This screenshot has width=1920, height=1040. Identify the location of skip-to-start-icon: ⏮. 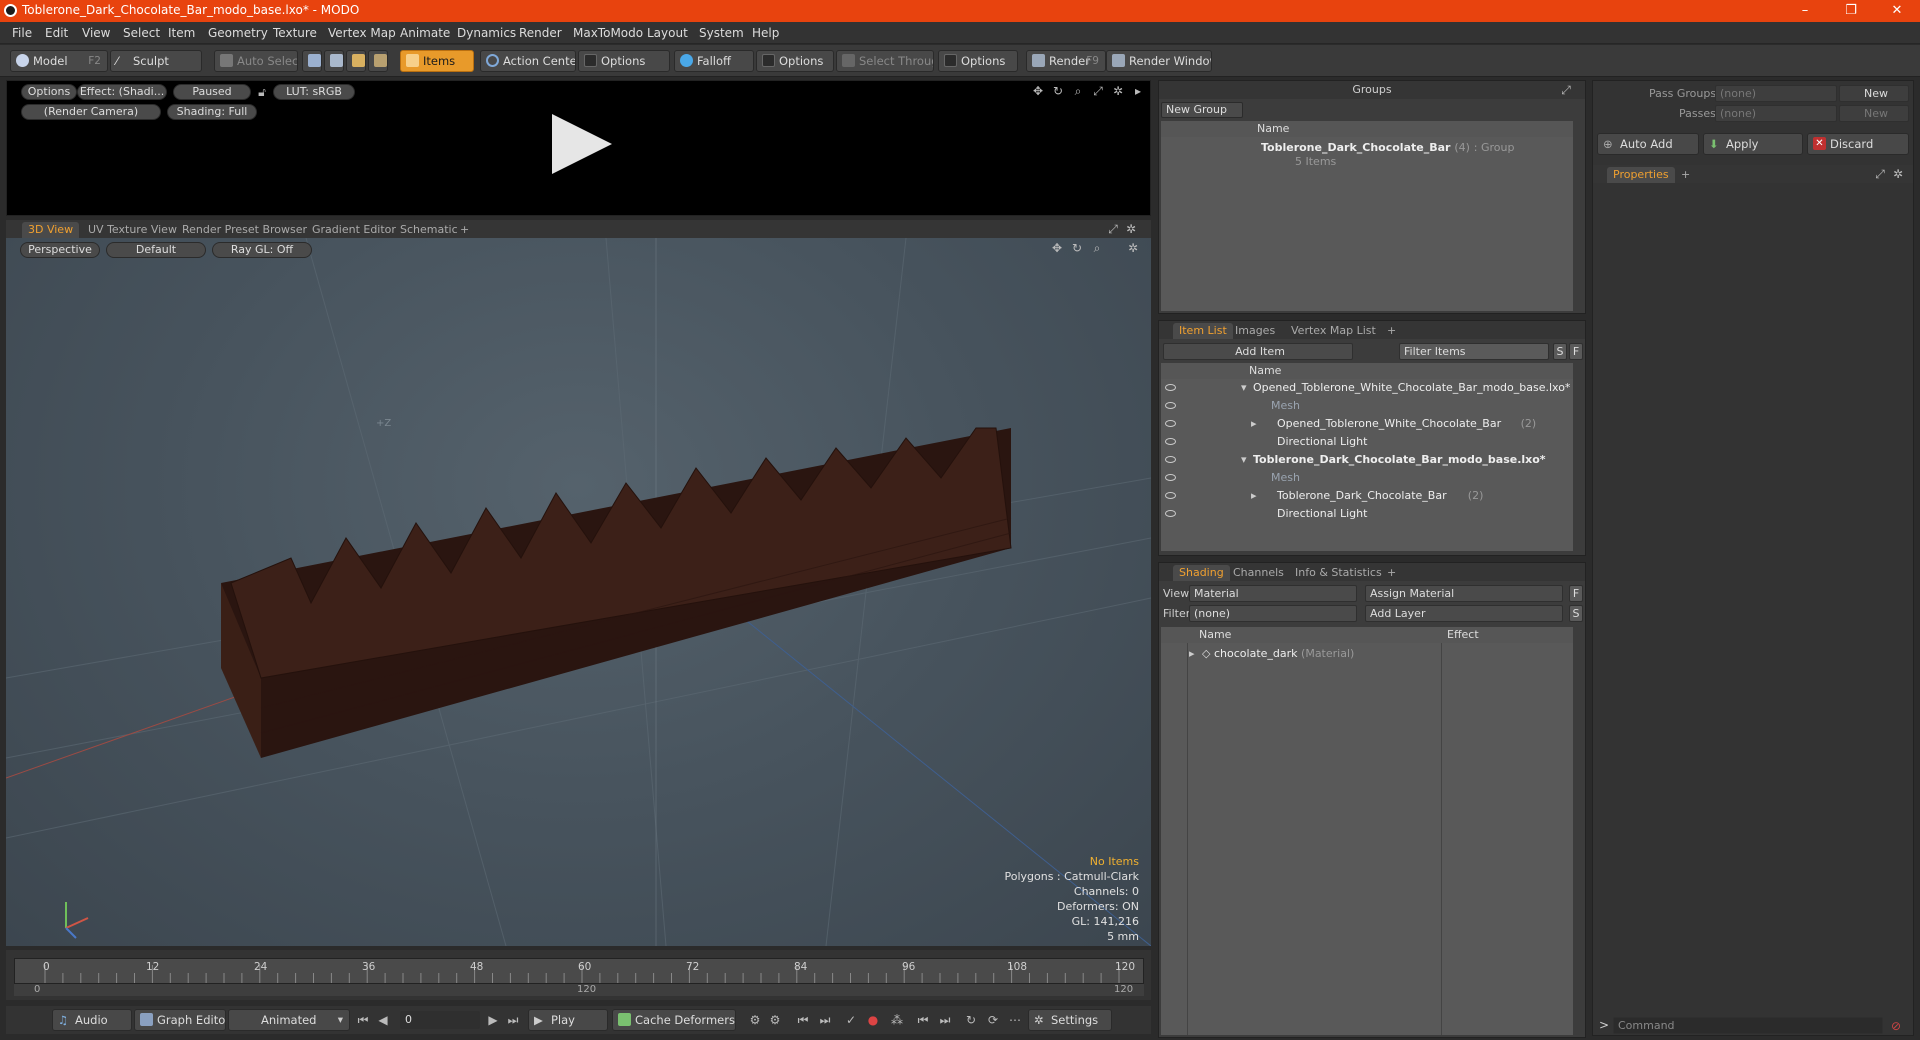
(363, 1020).